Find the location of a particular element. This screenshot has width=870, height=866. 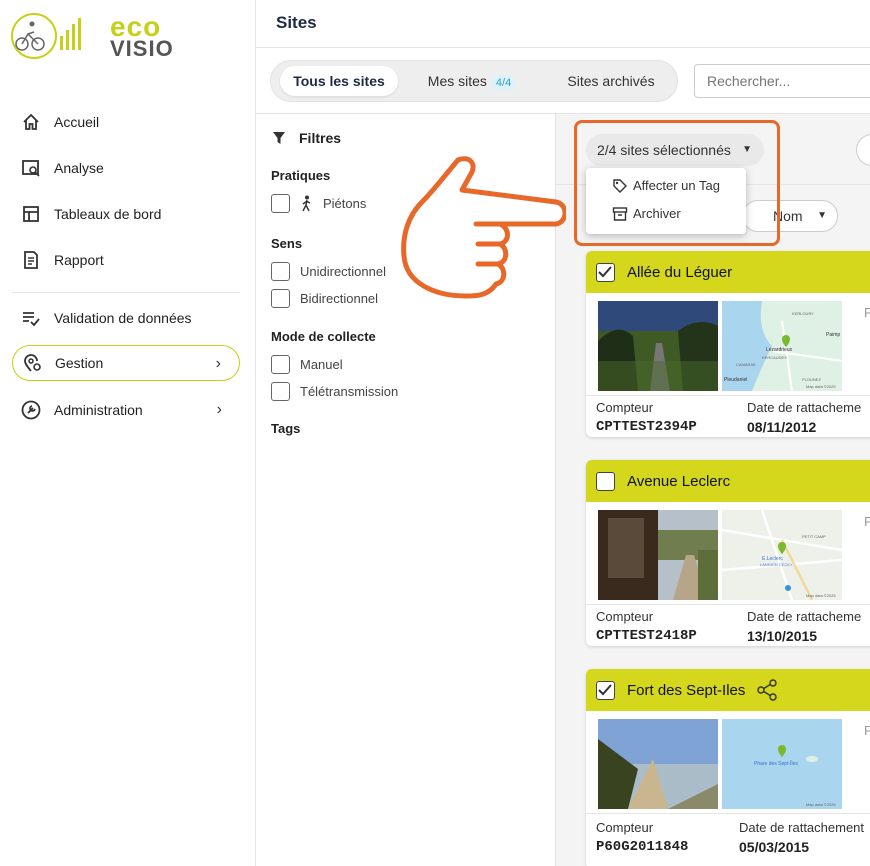

filter-section-title: Mode de collecte is located at coordinates (323, 336).